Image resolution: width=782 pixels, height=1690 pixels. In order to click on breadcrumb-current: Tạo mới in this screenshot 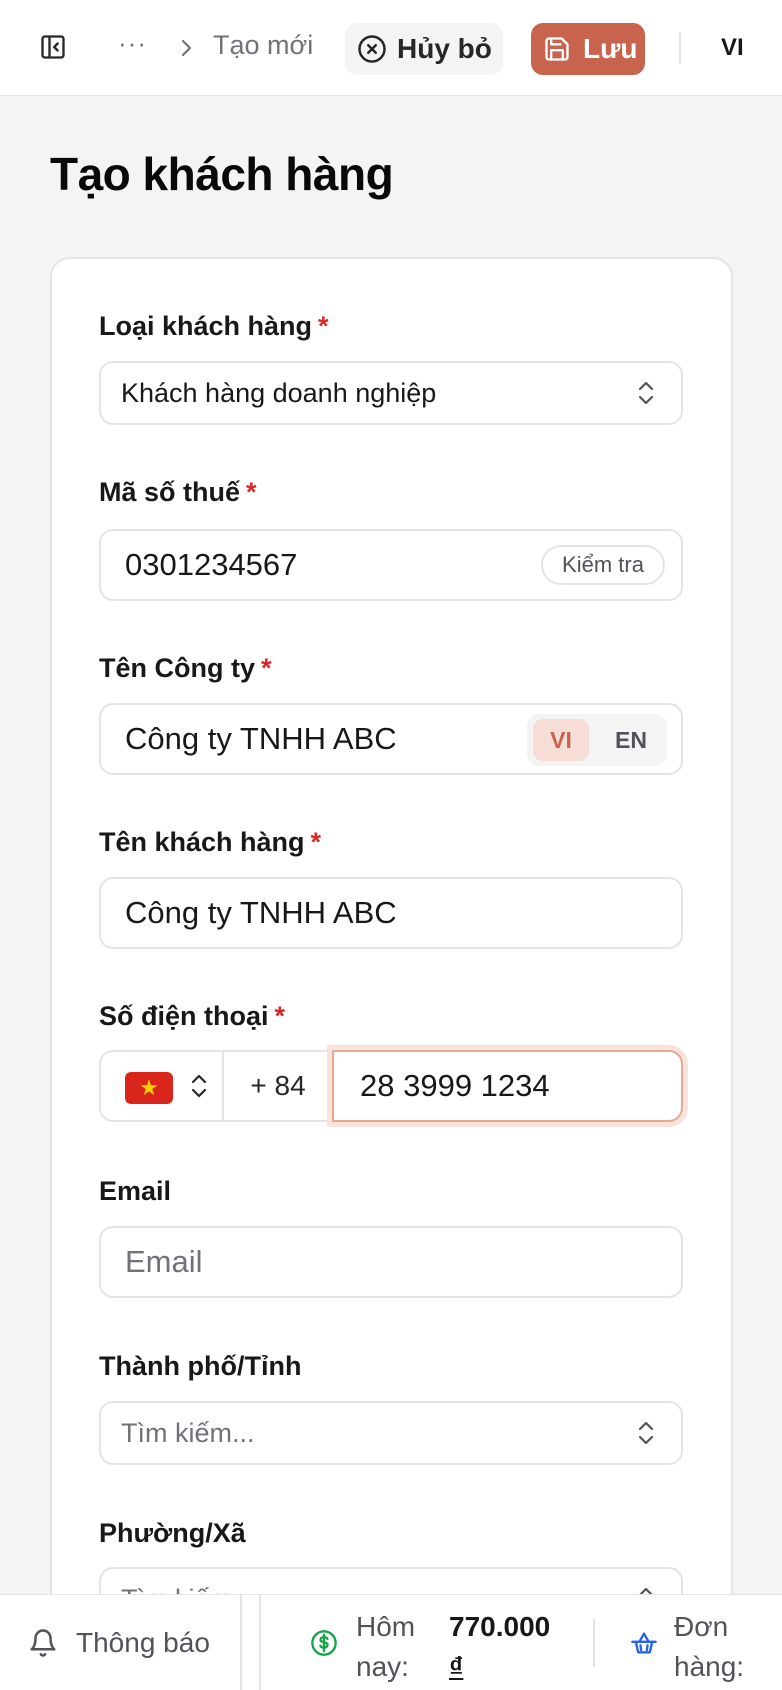, I will do `click(263, 45)`.